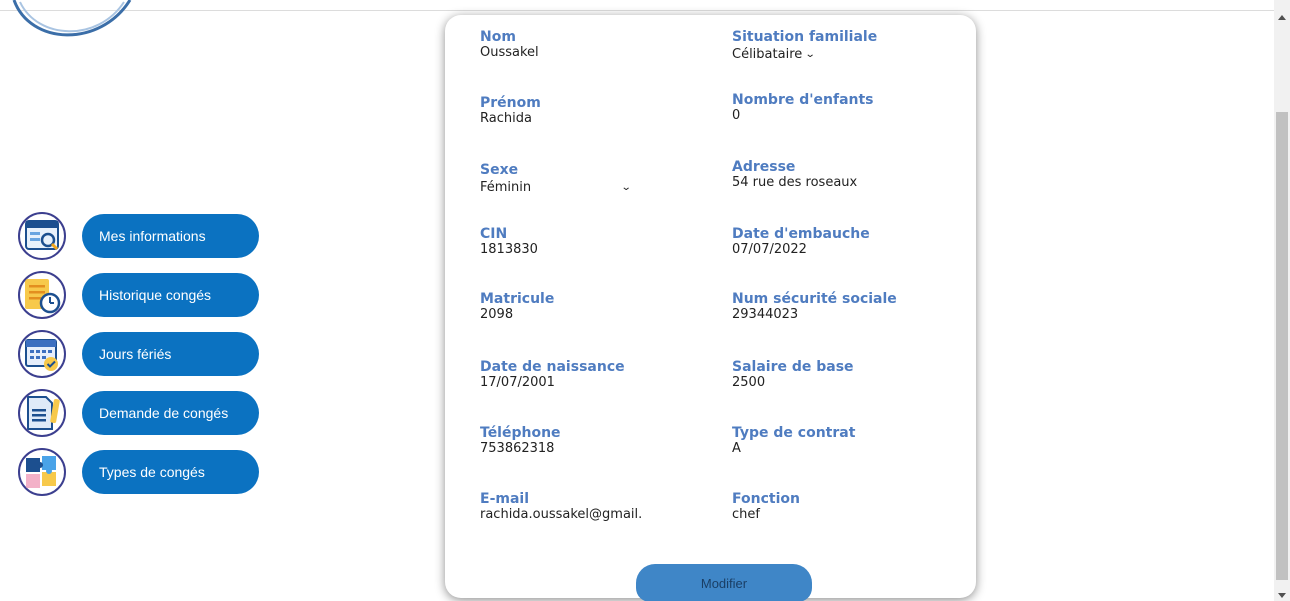 Image resolution: width=1290 pixels, height=601 pixels. What do you see at coordinates (70, 25) in the screenshot?
I see `logo` at bounding box center [70, 25].